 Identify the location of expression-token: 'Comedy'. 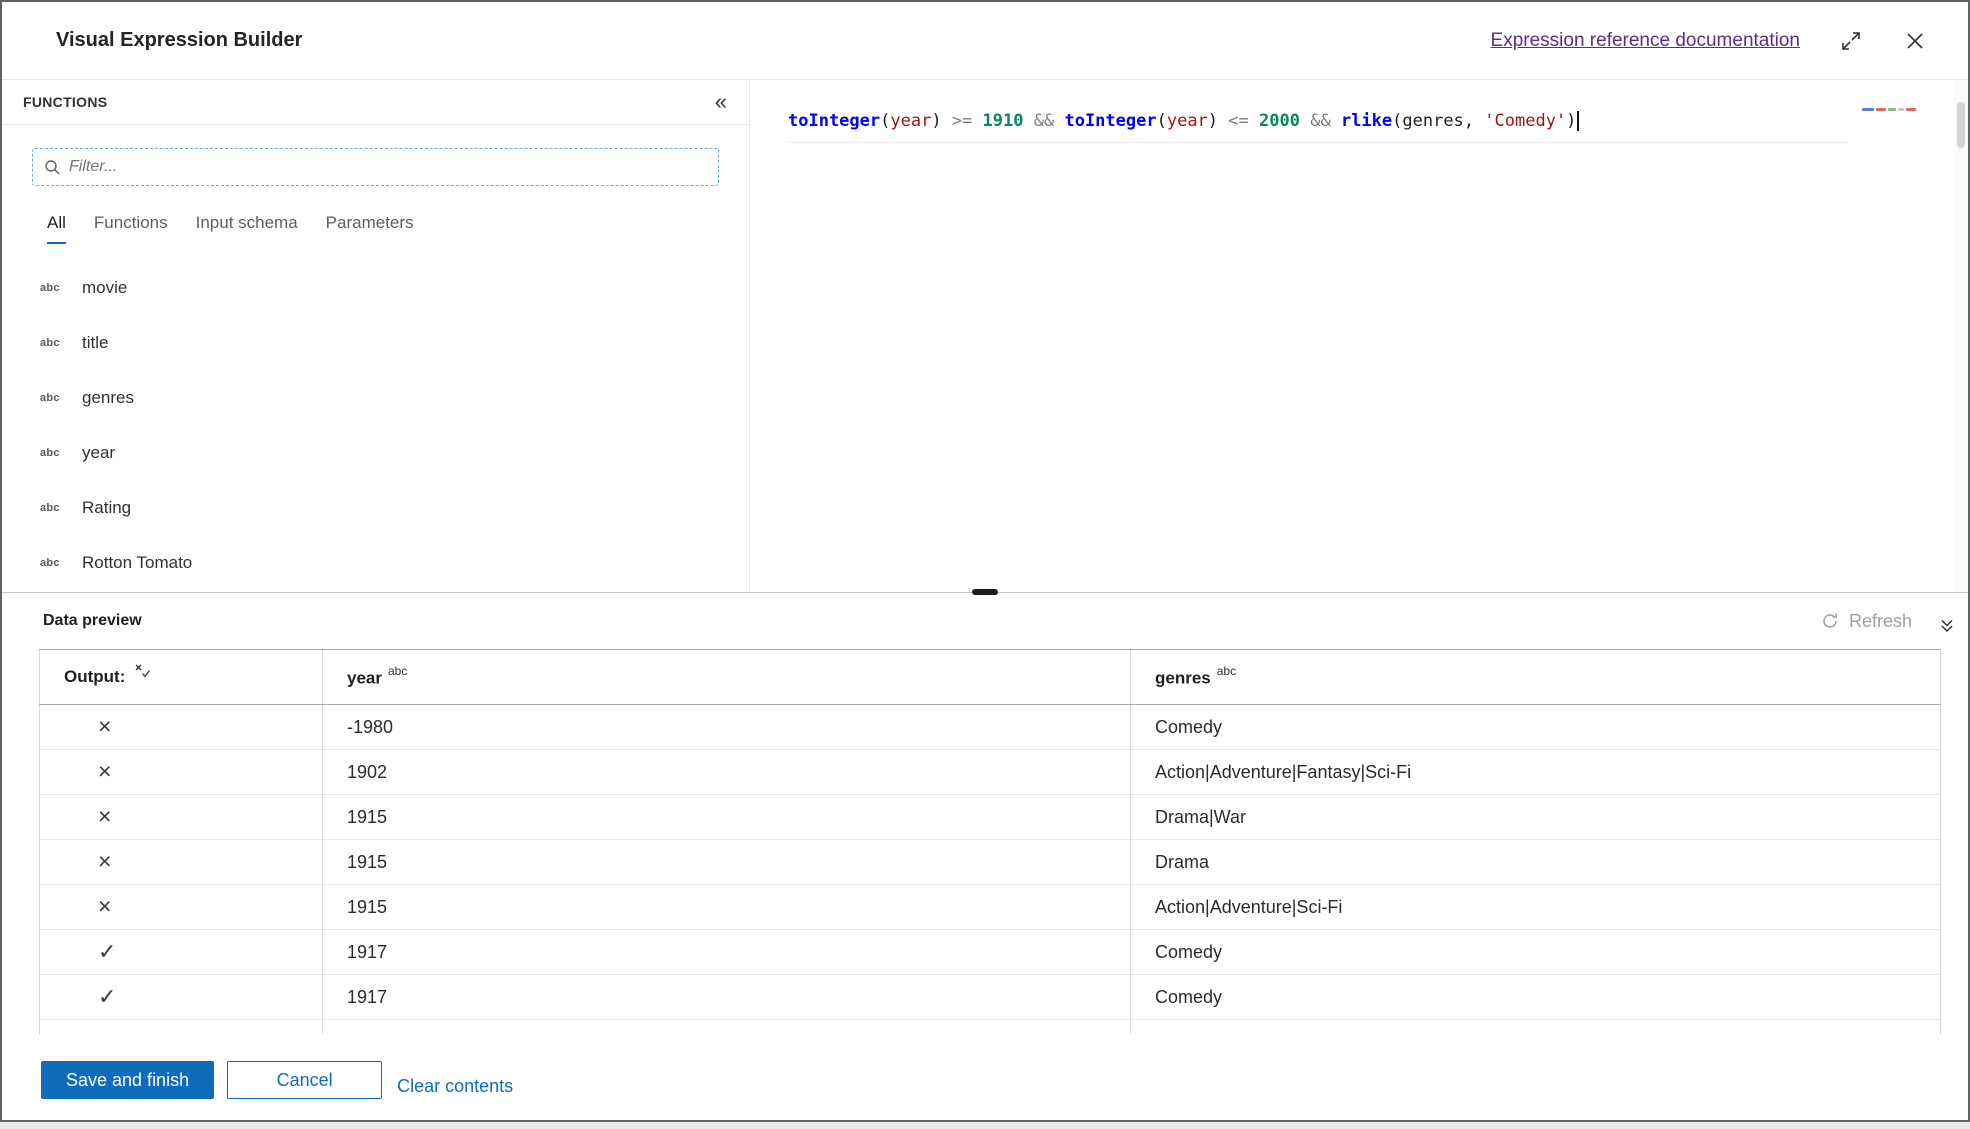
(1525, 121).